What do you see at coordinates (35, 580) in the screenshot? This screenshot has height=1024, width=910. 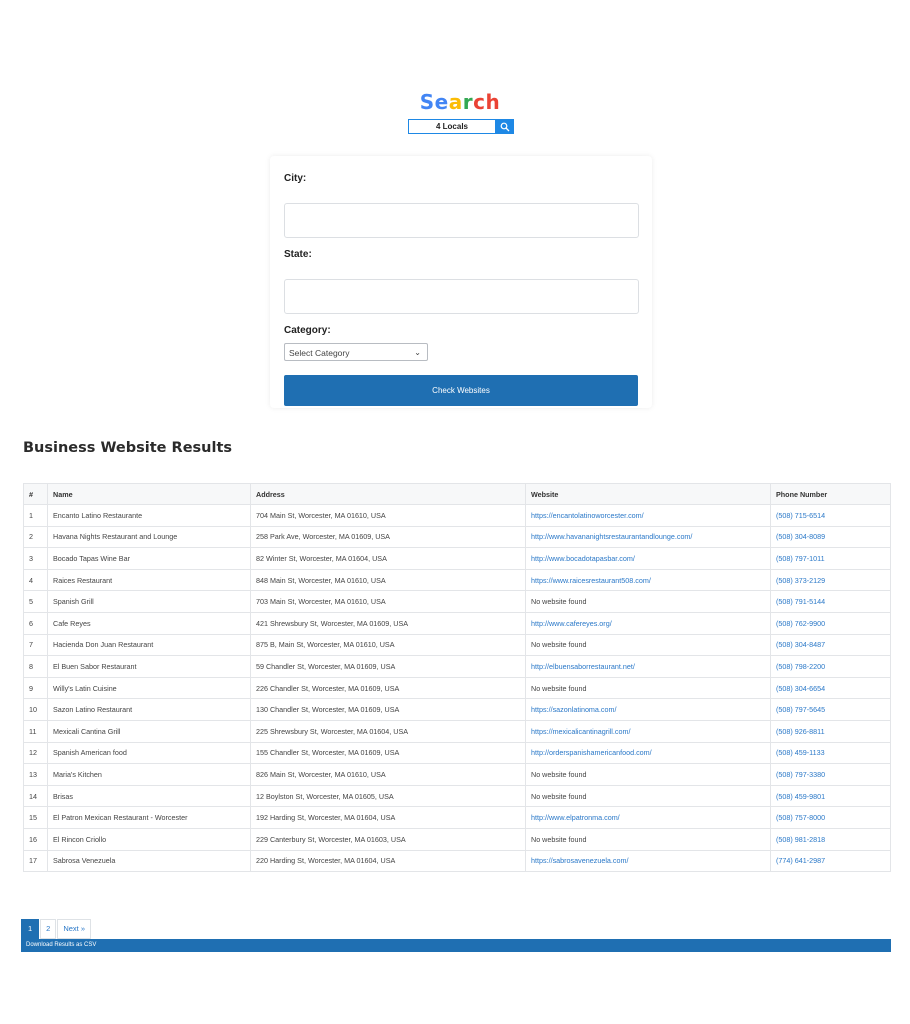 I see `row-number: 4` at bounding box center [35, 580].